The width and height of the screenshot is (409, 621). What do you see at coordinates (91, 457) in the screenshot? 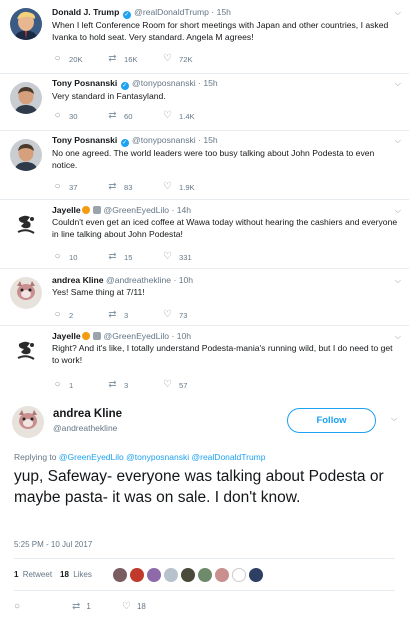
I see `mention-link: @GreenEyedLilo` at bounding box center [91, 457].